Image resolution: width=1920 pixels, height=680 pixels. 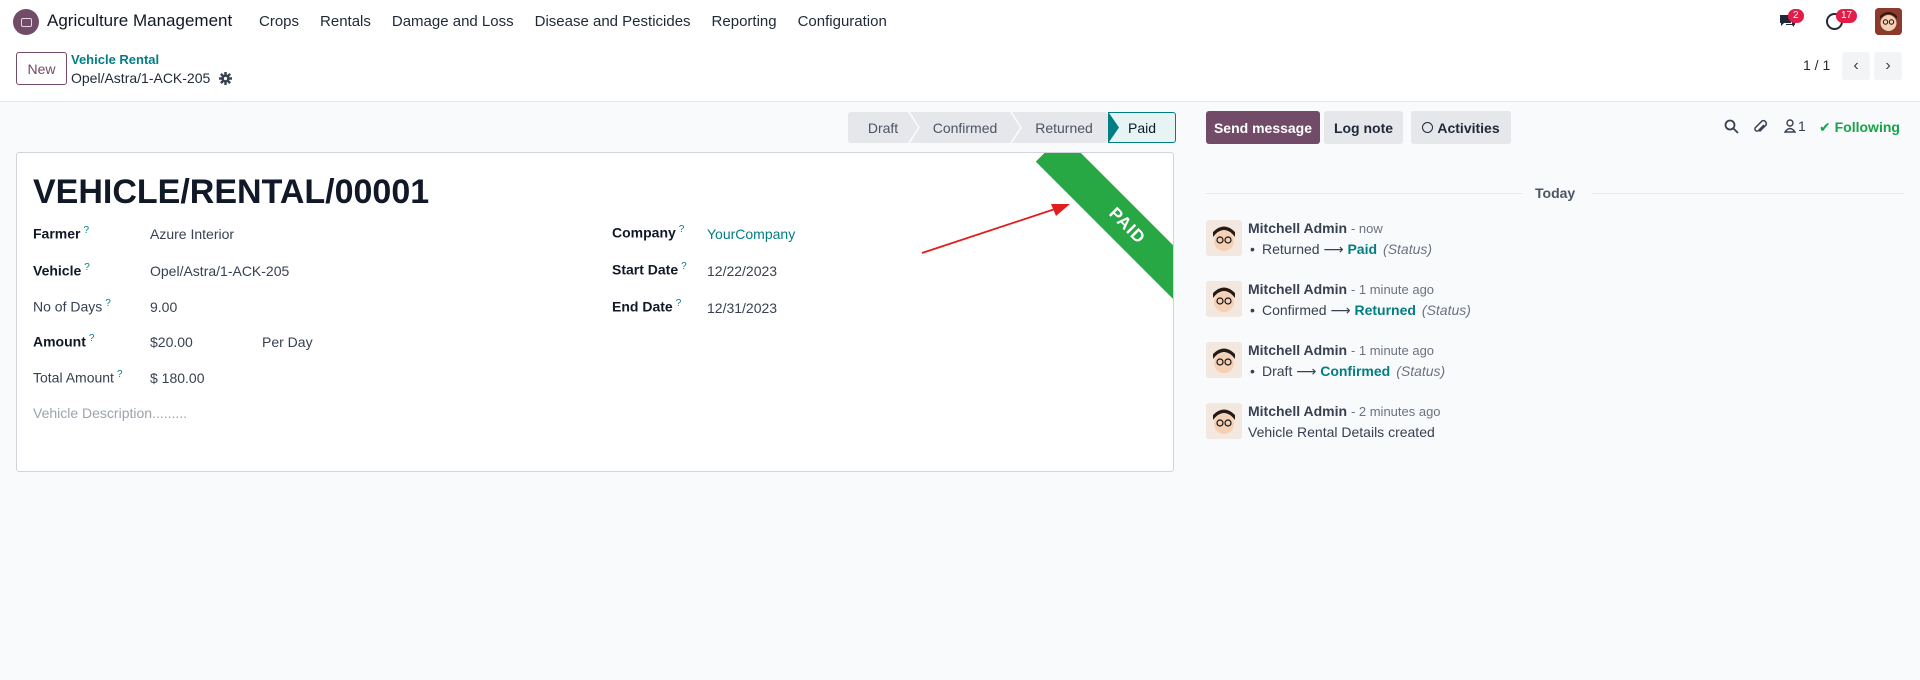 What do you see at coordinates (1428, 127) in the screenshot?
I see `clock-icon` at bounding box center [1428, 127].